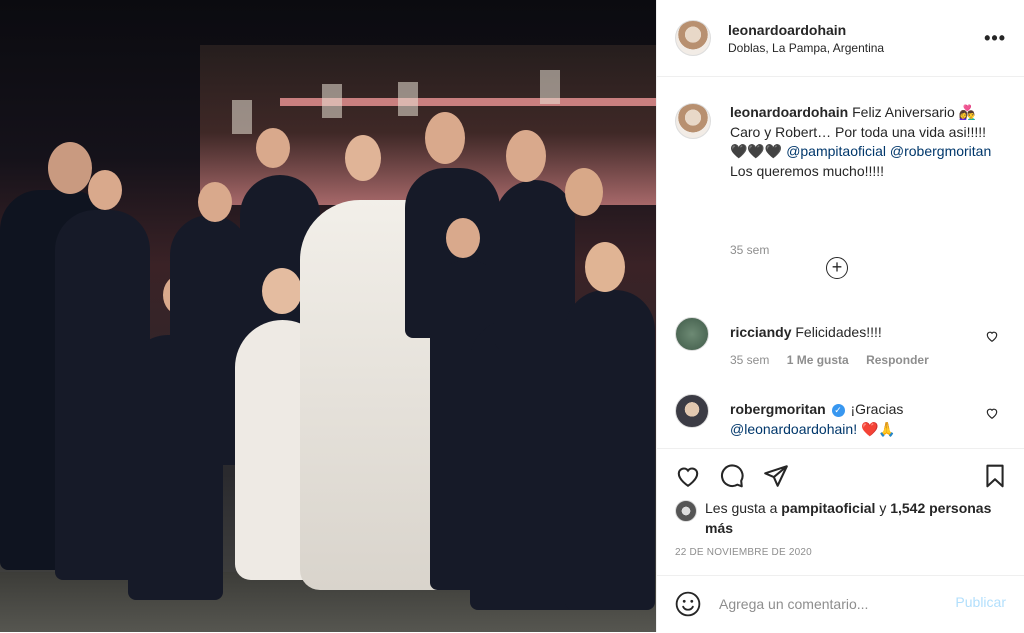 The height and width of the screenshot is (633, 1024). Describe the element at coordinates (838, 410) in the screenshot. I see `verified-badge-icon: ✓` at that location.